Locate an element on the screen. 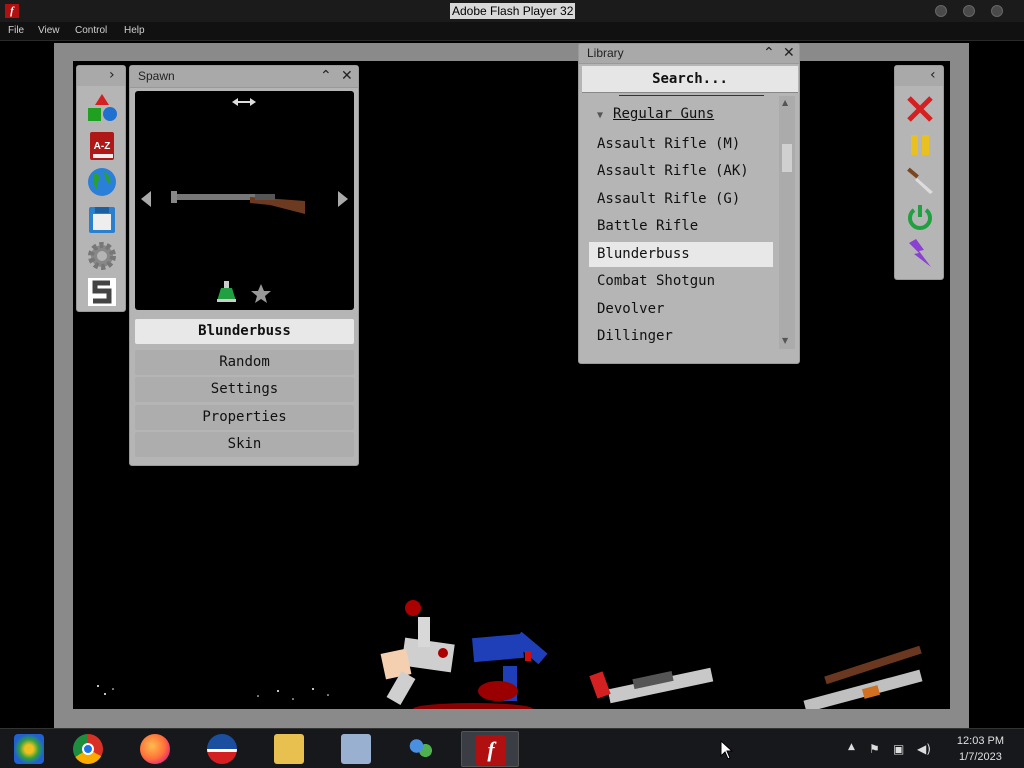  taskbar-obama is located at coordinates (223, 749).